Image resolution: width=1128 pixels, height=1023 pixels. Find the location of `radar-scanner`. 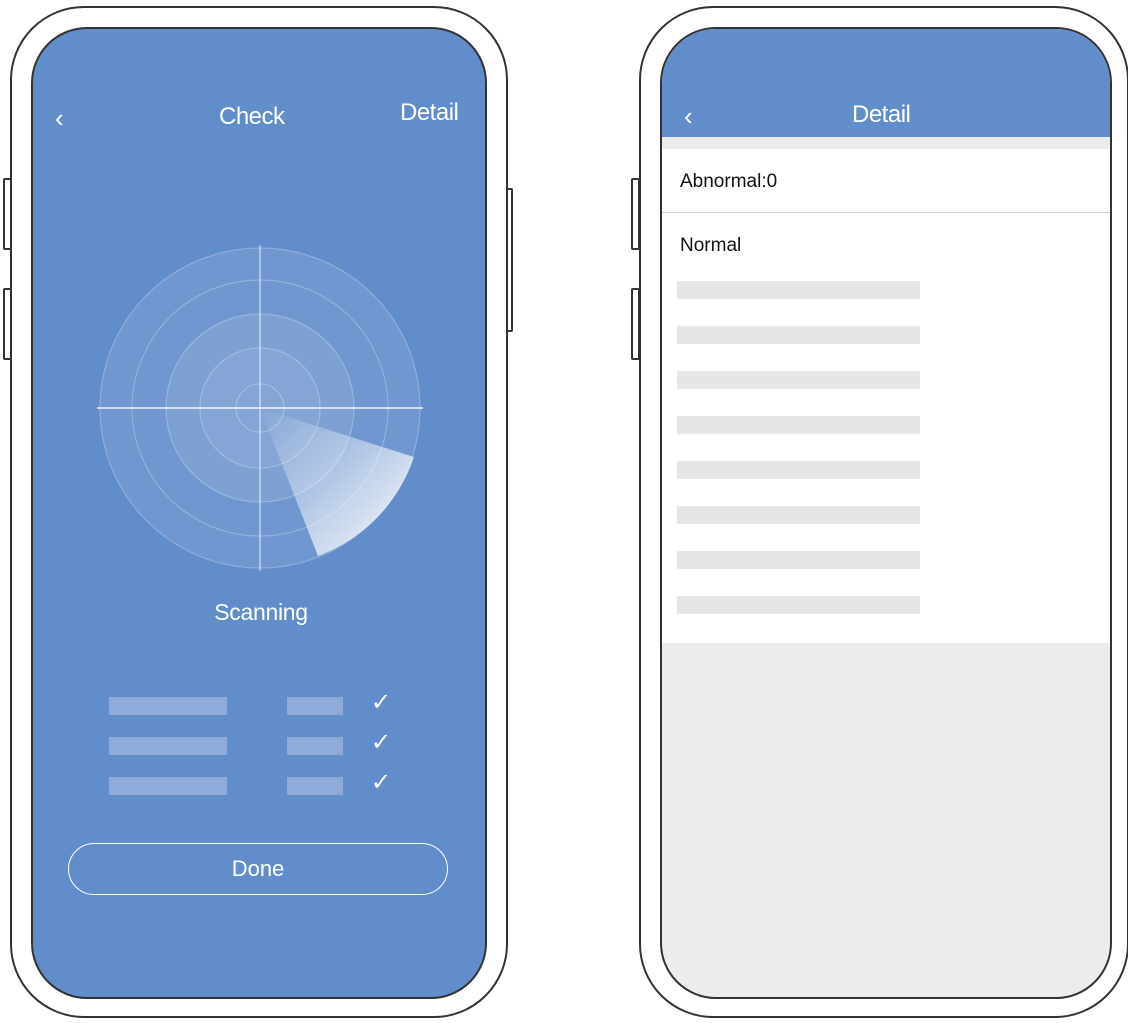

radar-scanner is located at coordinates (260, 408).